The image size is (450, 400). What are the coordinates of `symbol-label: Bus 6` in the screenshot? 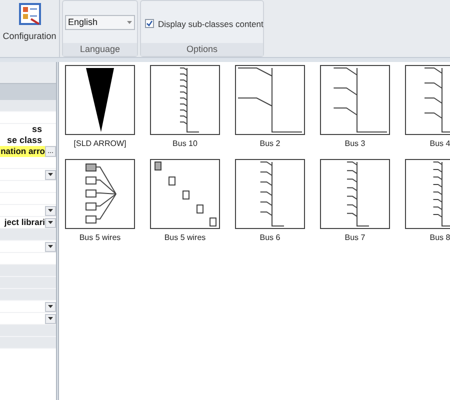 It's located at (270, 238).